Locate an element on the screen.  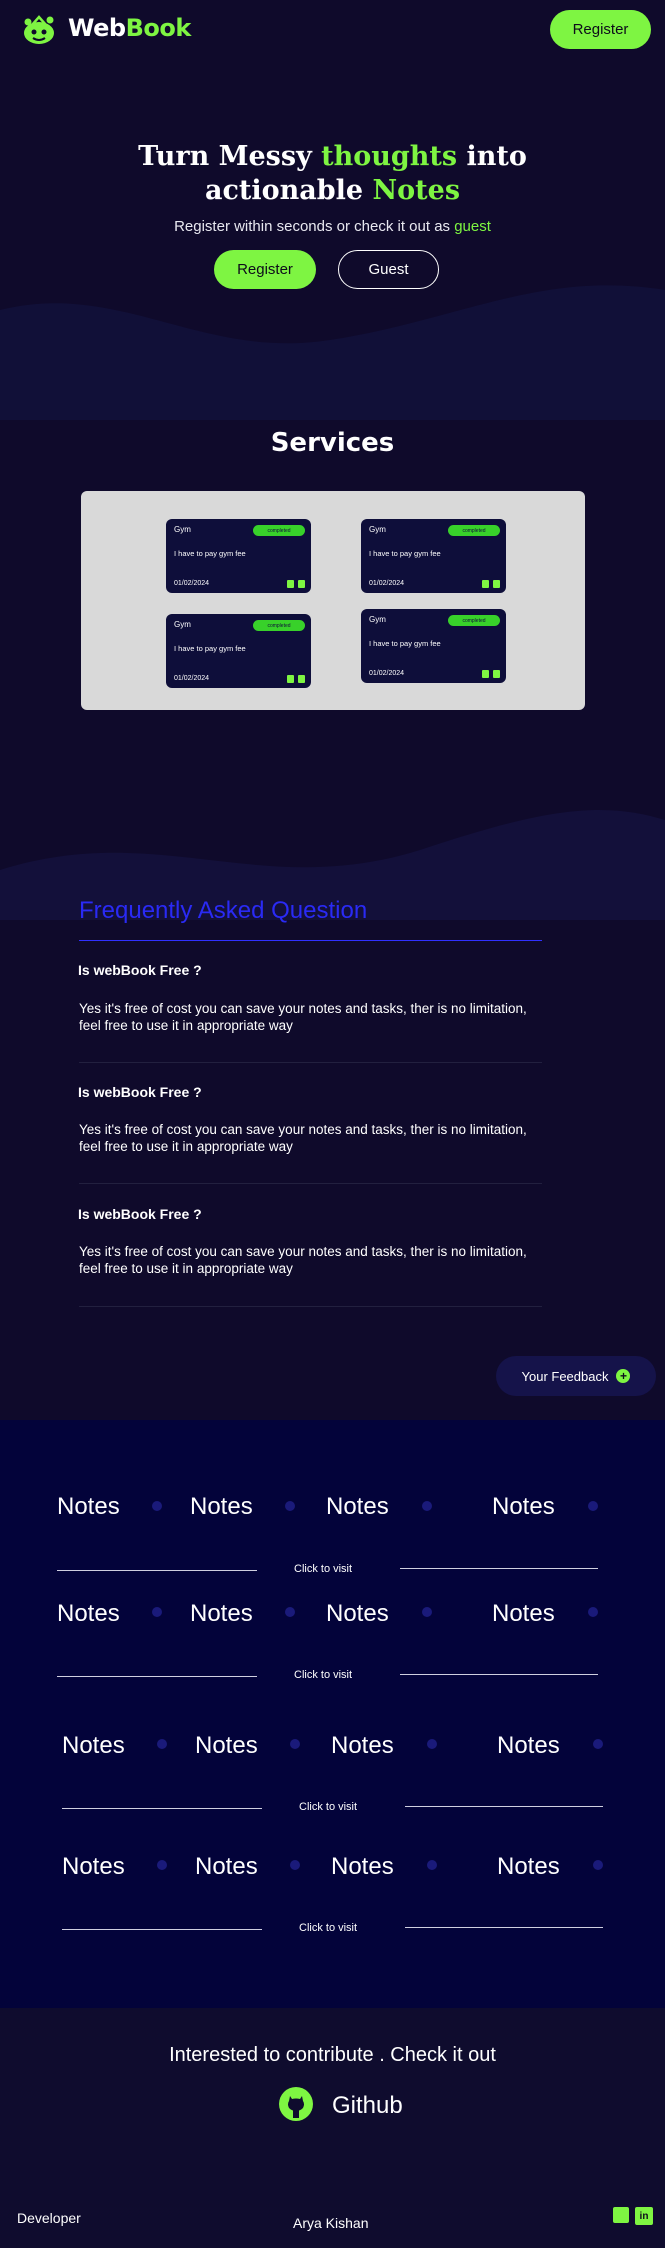
services-panel is located at coordinates (333, 600).